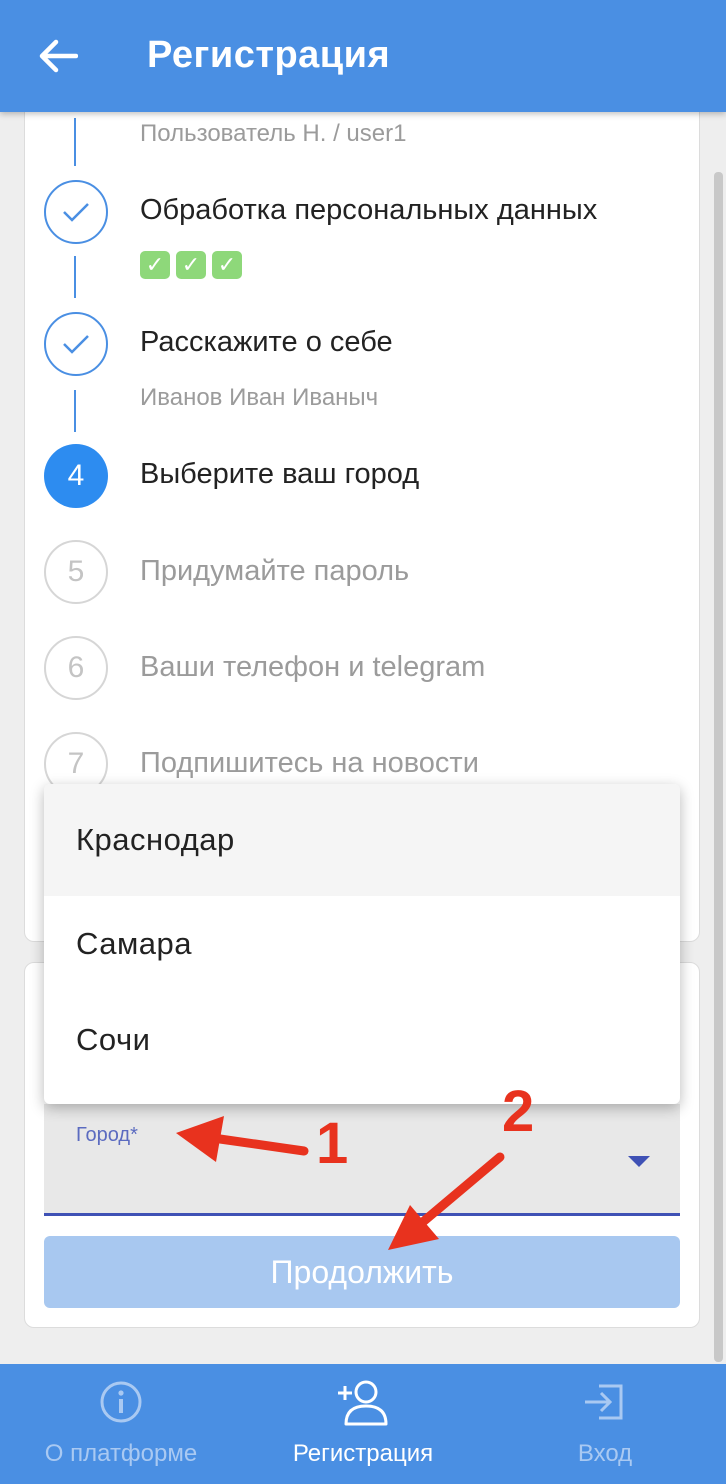 The width and height of the screenshot is (726, 1484). What do you see at coordinates (121, 1424) in the screenshot?
I see `nav-item-about: О платформе` at bounding box center [121, 1424].